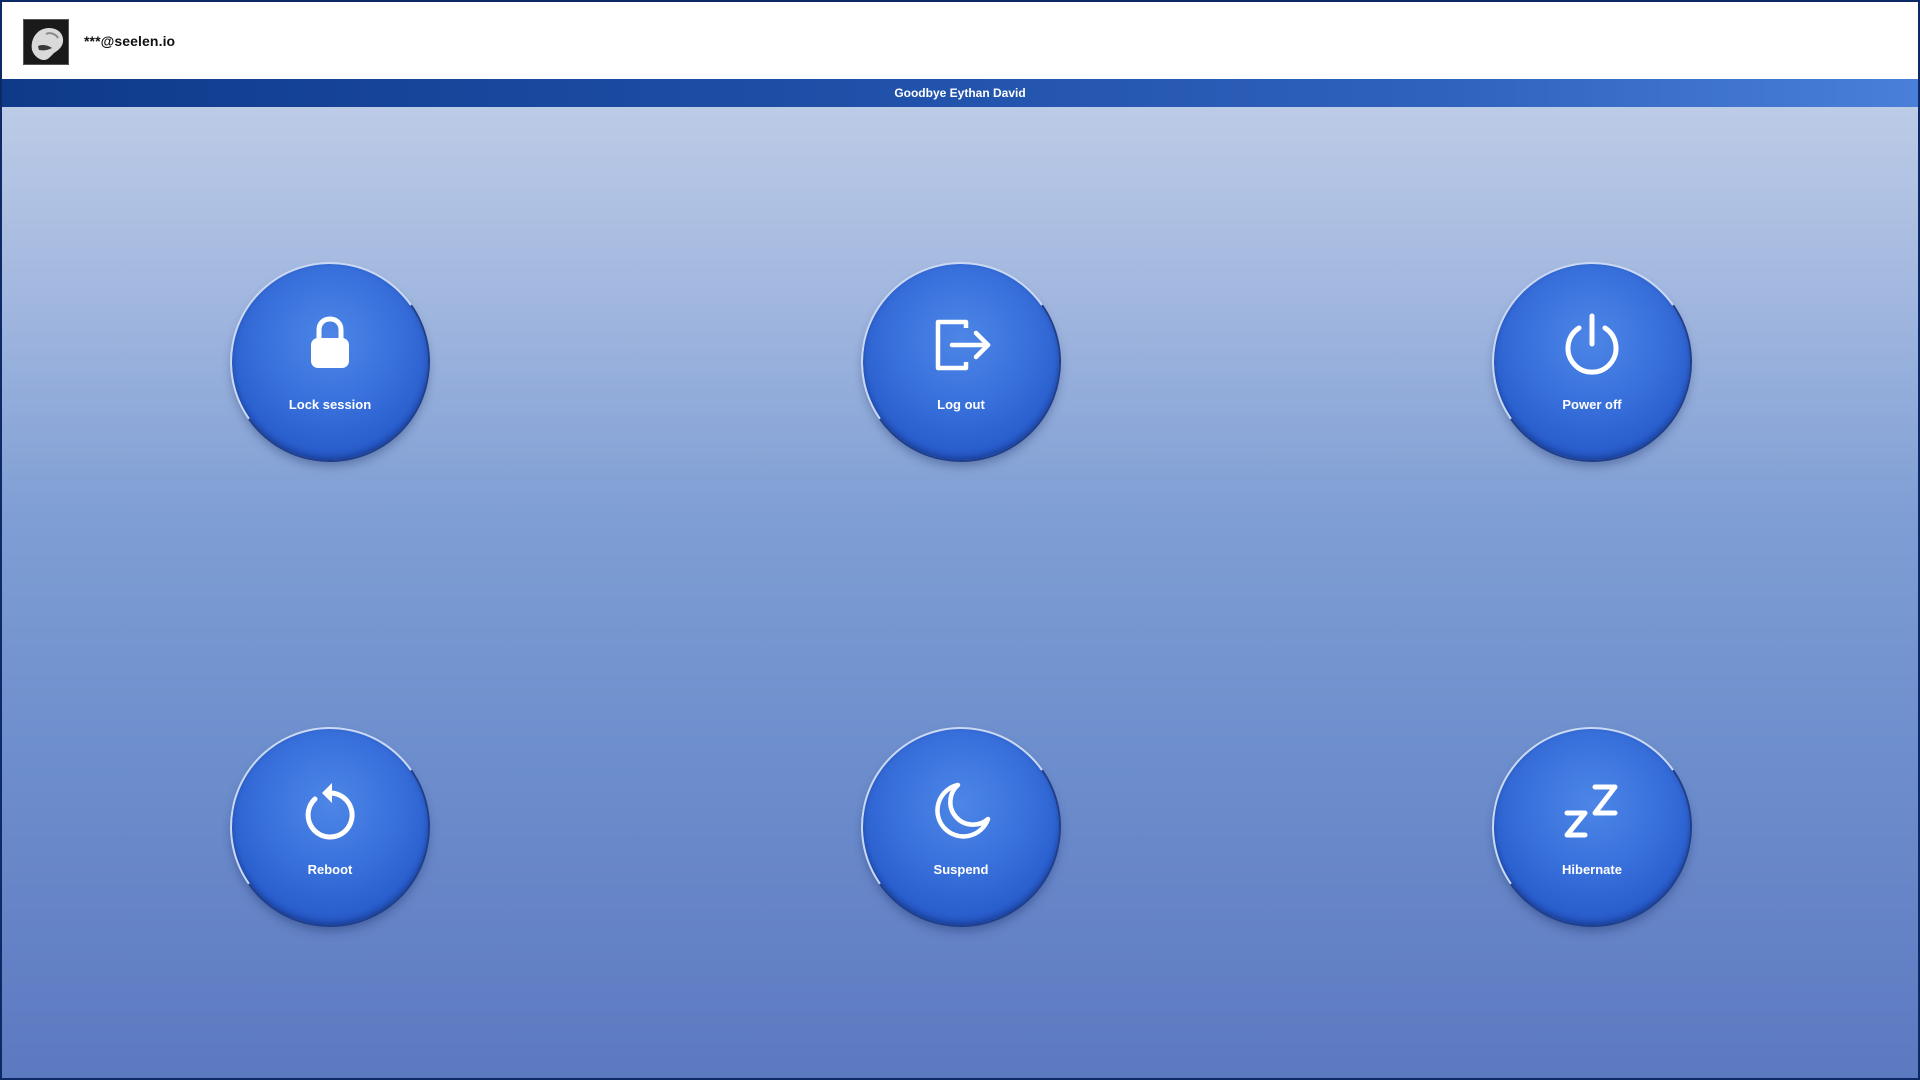 This screenshot has width=1920, height=1080. What do you see at coordinates (330, 869) in the screenshot?
I see `reboot-label: Reboot` at bounding box center [330, 869].